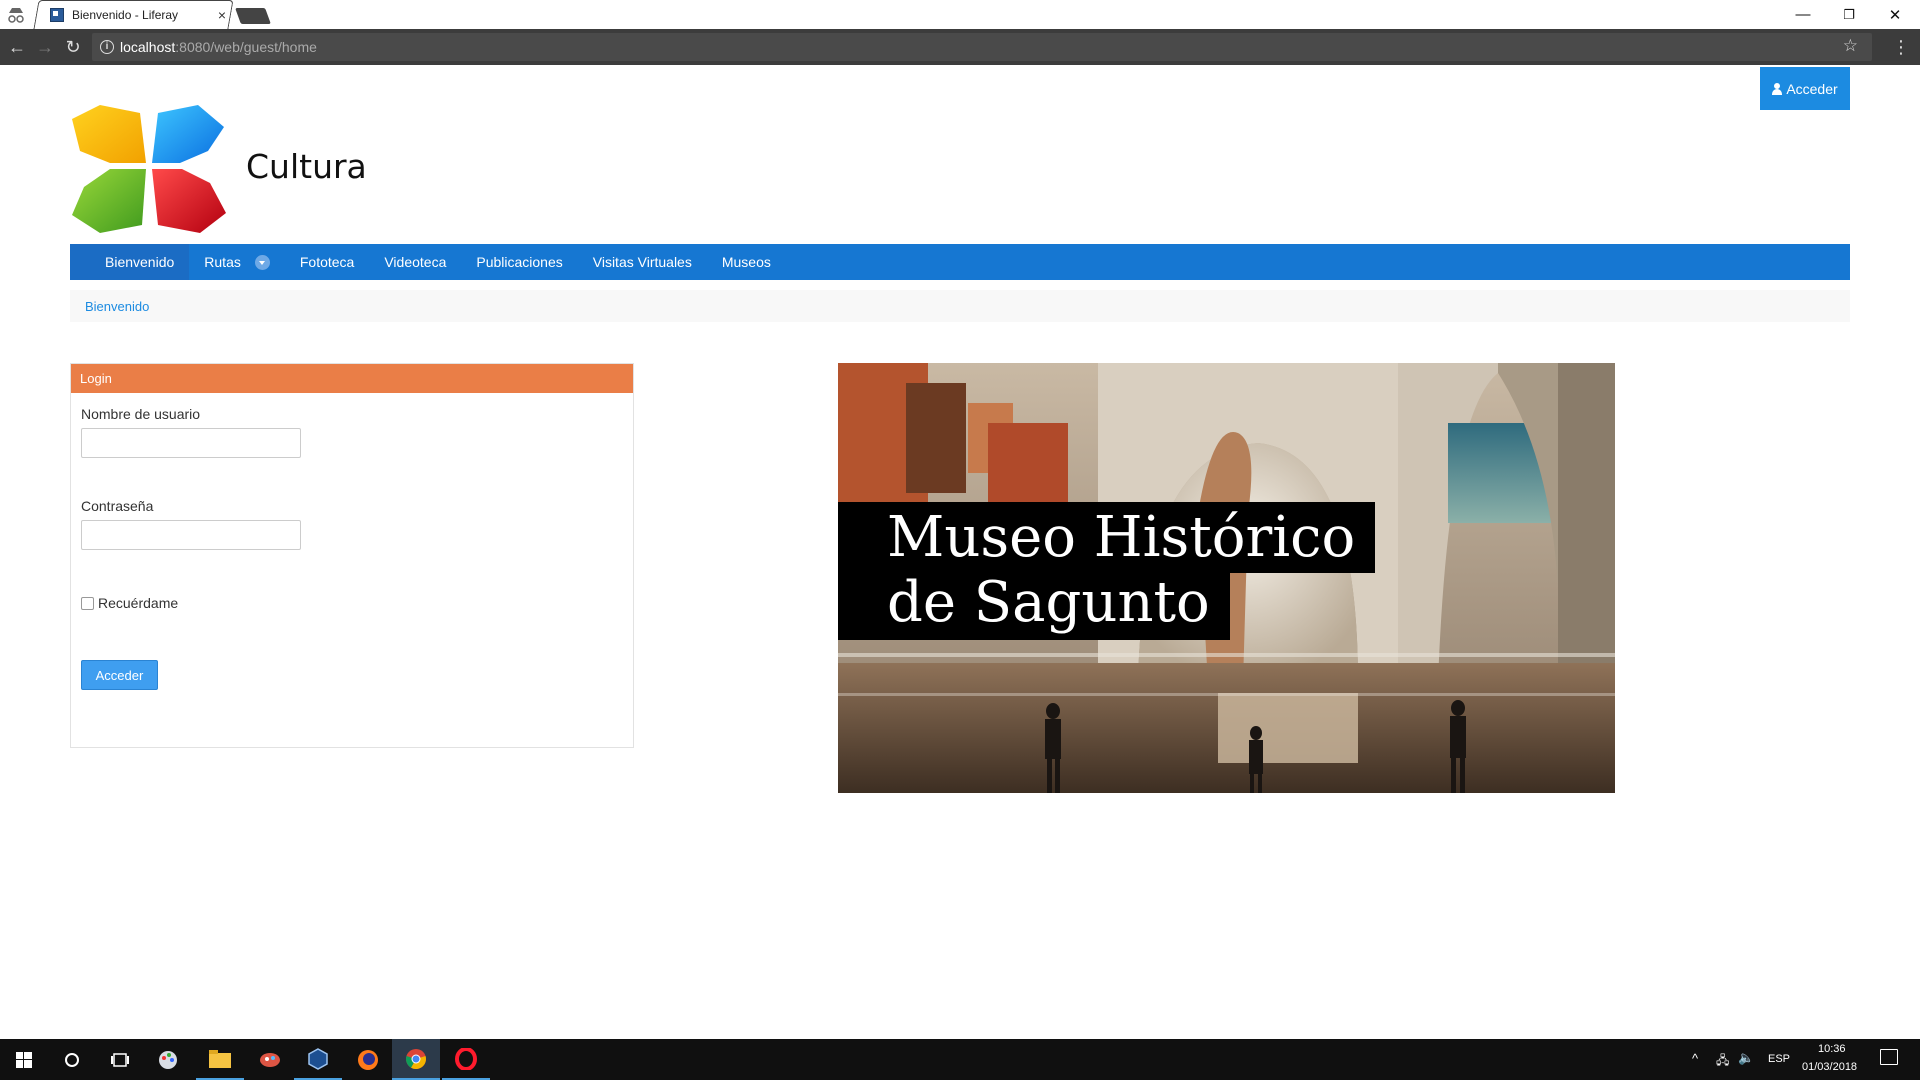 This screenshot has height=1080, width=1920. What do you see at coordinates (141, 414) in the screenshot?
I see `username-label: Nombre de usuario` at bounding box center [141, 414].